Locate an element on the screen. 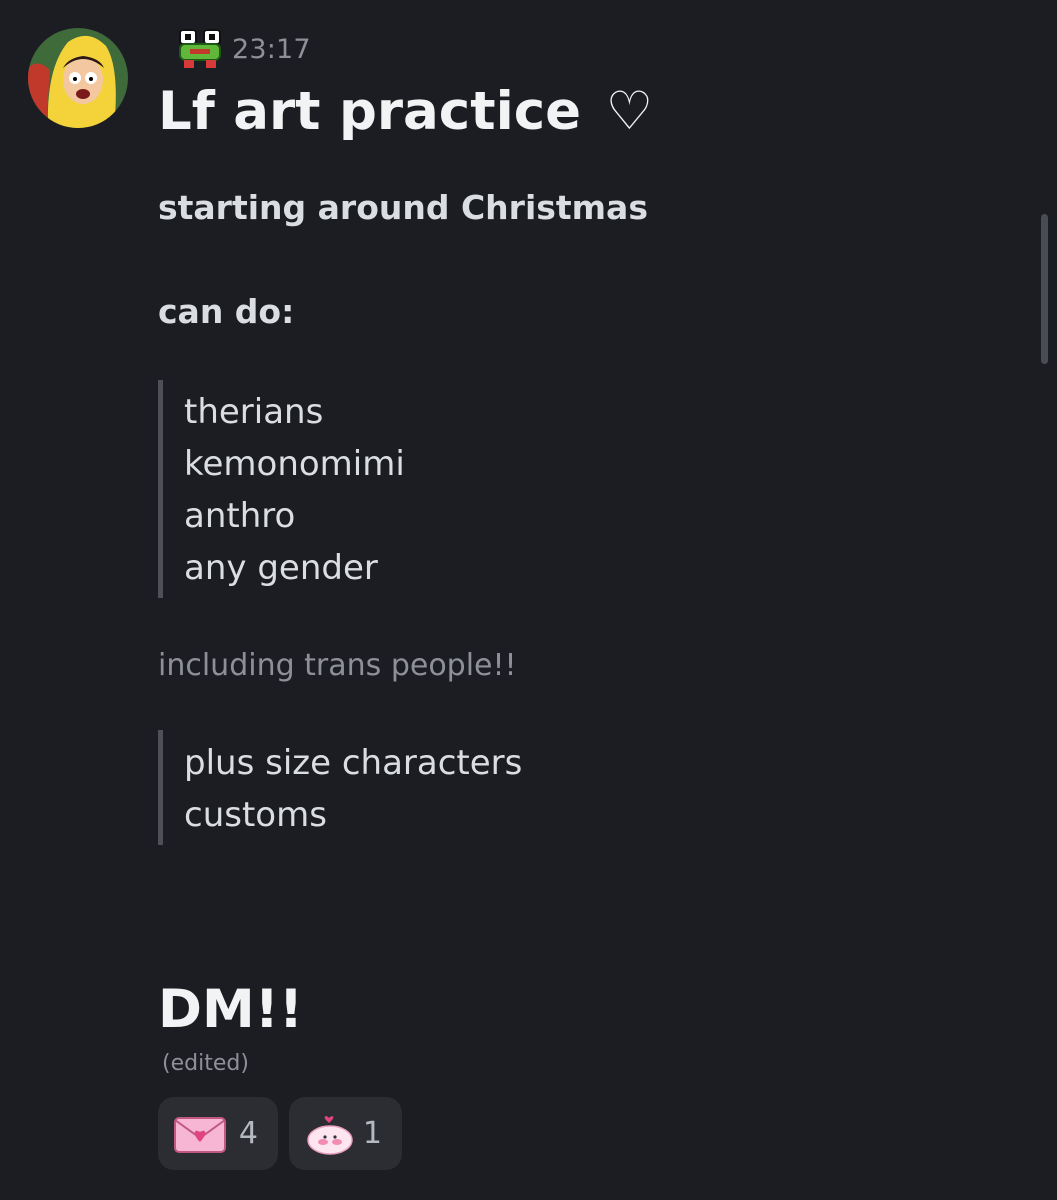 The height and width of the screenshot is (1200, 1057). pink-blob-icon is located at coordinates (330, 1135).